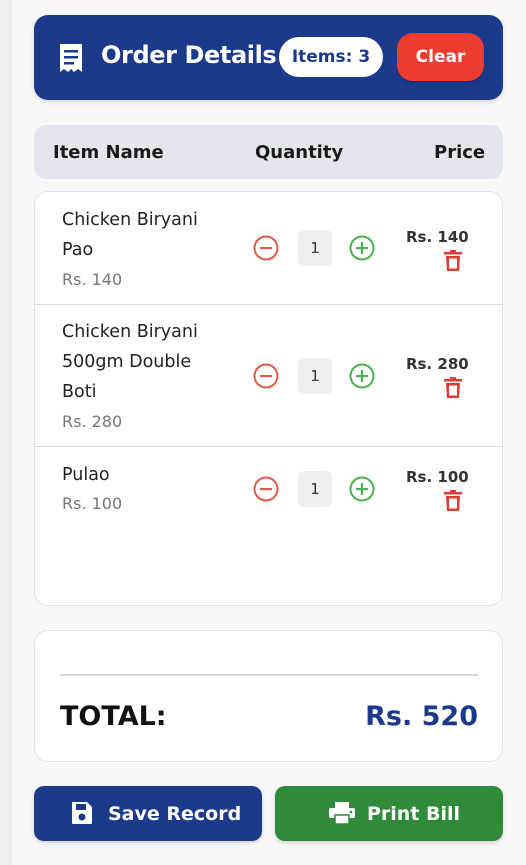 This screenshot has height=865, width=526. What do you see at coordinates (71, 58) in the screenshot?
I see `receipt-icon` at bounding box center [71, 58].